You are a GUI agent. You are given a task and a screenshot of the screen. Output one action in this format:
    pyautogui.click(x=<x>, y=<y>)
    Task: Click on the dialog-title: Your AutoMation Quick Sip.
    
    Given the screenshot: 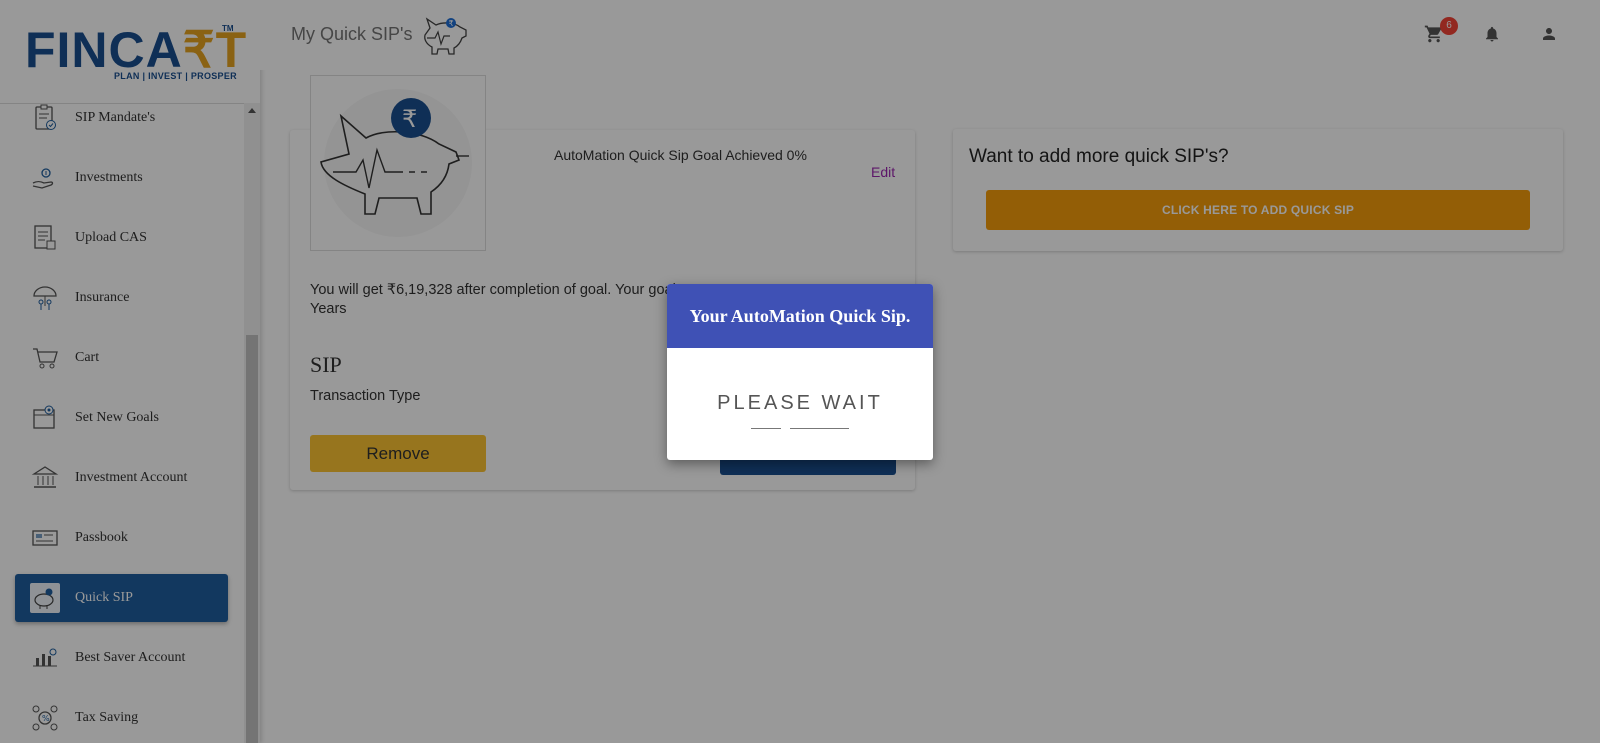 What is the action you would take?
    pyautogui.click(x=800, y=315)
    